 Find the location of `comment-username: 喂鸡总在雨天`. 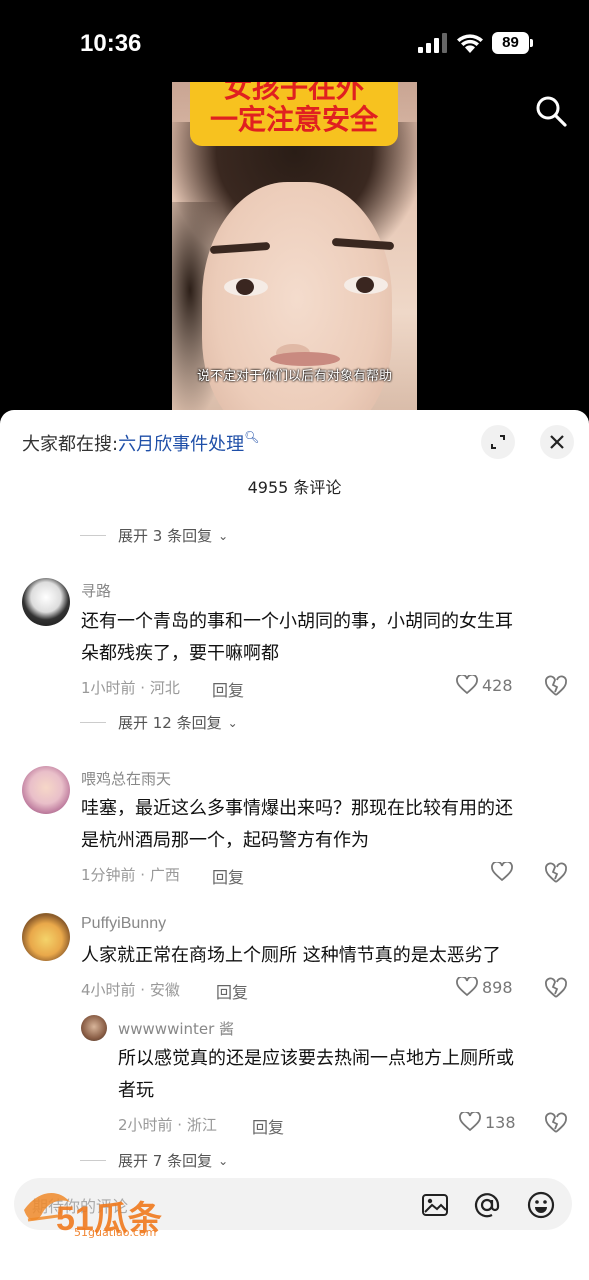

comment-username: 喂鸡总在雨天 is located at coordinates (126, 778).